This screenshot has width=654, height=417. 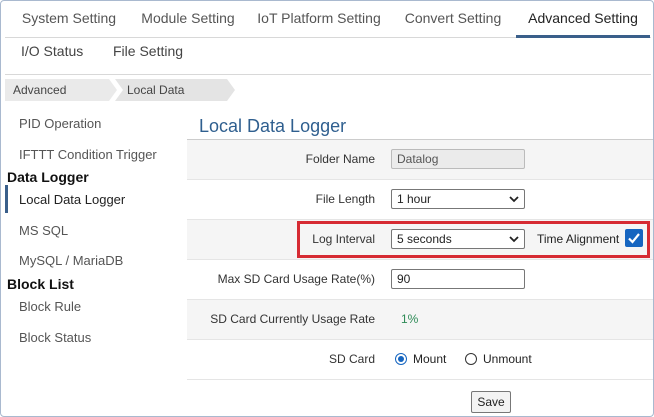 I want to click on row-file-length: File Length 1 hour, so click(x=420, y=200).